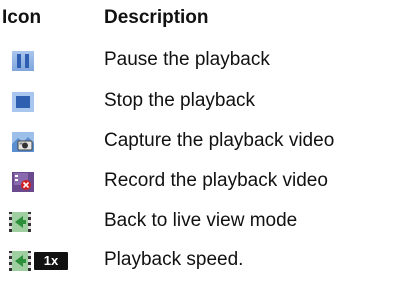  I want to click on table-row: Stop the playback, so click(198, 102).